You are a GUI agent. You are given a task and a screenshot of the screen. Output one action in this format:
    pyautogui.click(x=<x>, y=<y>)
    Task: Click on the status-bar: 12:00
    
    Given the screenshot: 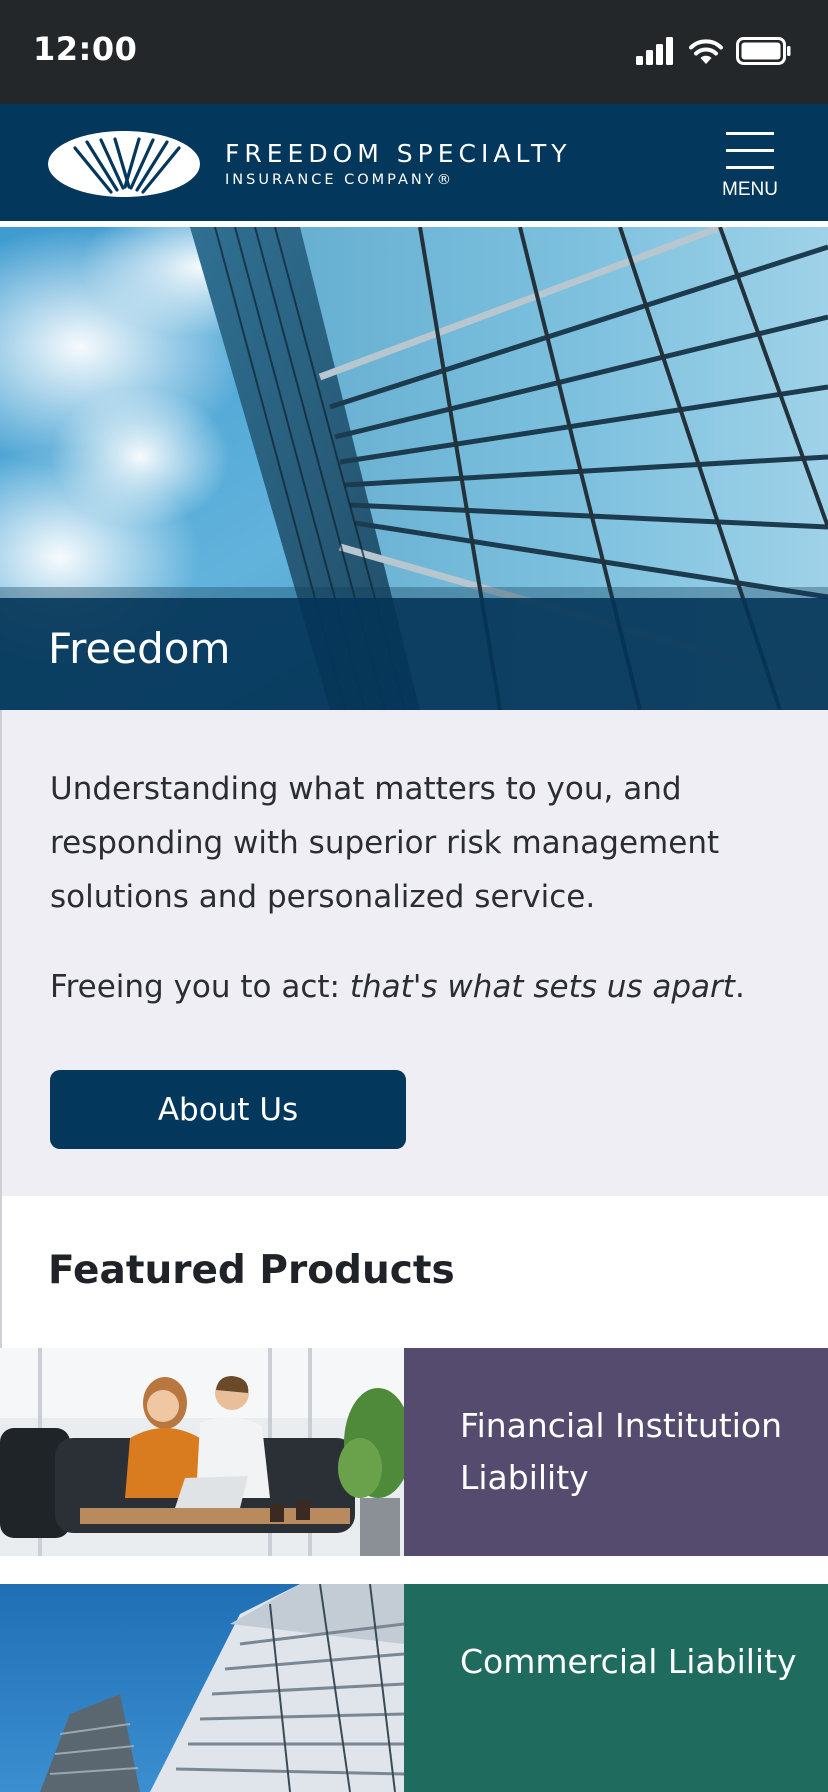 What is the action you would take?
    pyautogui.click(x=414, y=52)
    